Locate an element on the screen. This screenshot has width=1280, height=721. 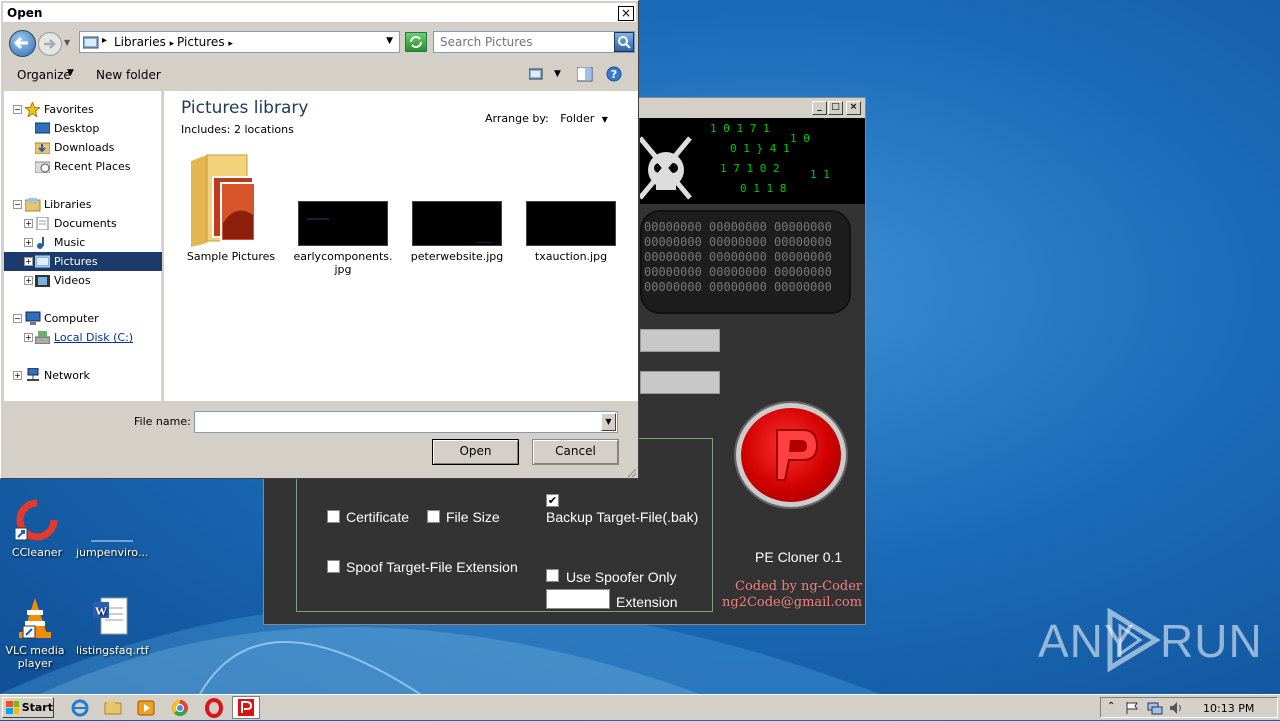
breadcrumb-libraries: Libraries is located at coordinates (140, 42).